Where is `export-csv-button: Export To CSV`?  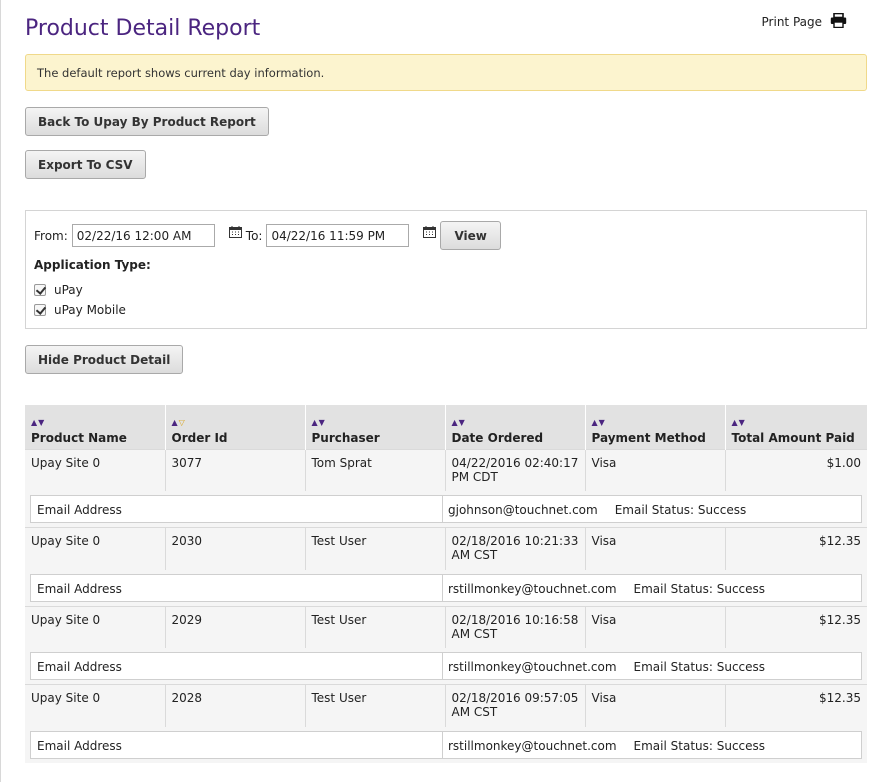
export-csv-button: Export To CSV is located at coordinates (85, 164).